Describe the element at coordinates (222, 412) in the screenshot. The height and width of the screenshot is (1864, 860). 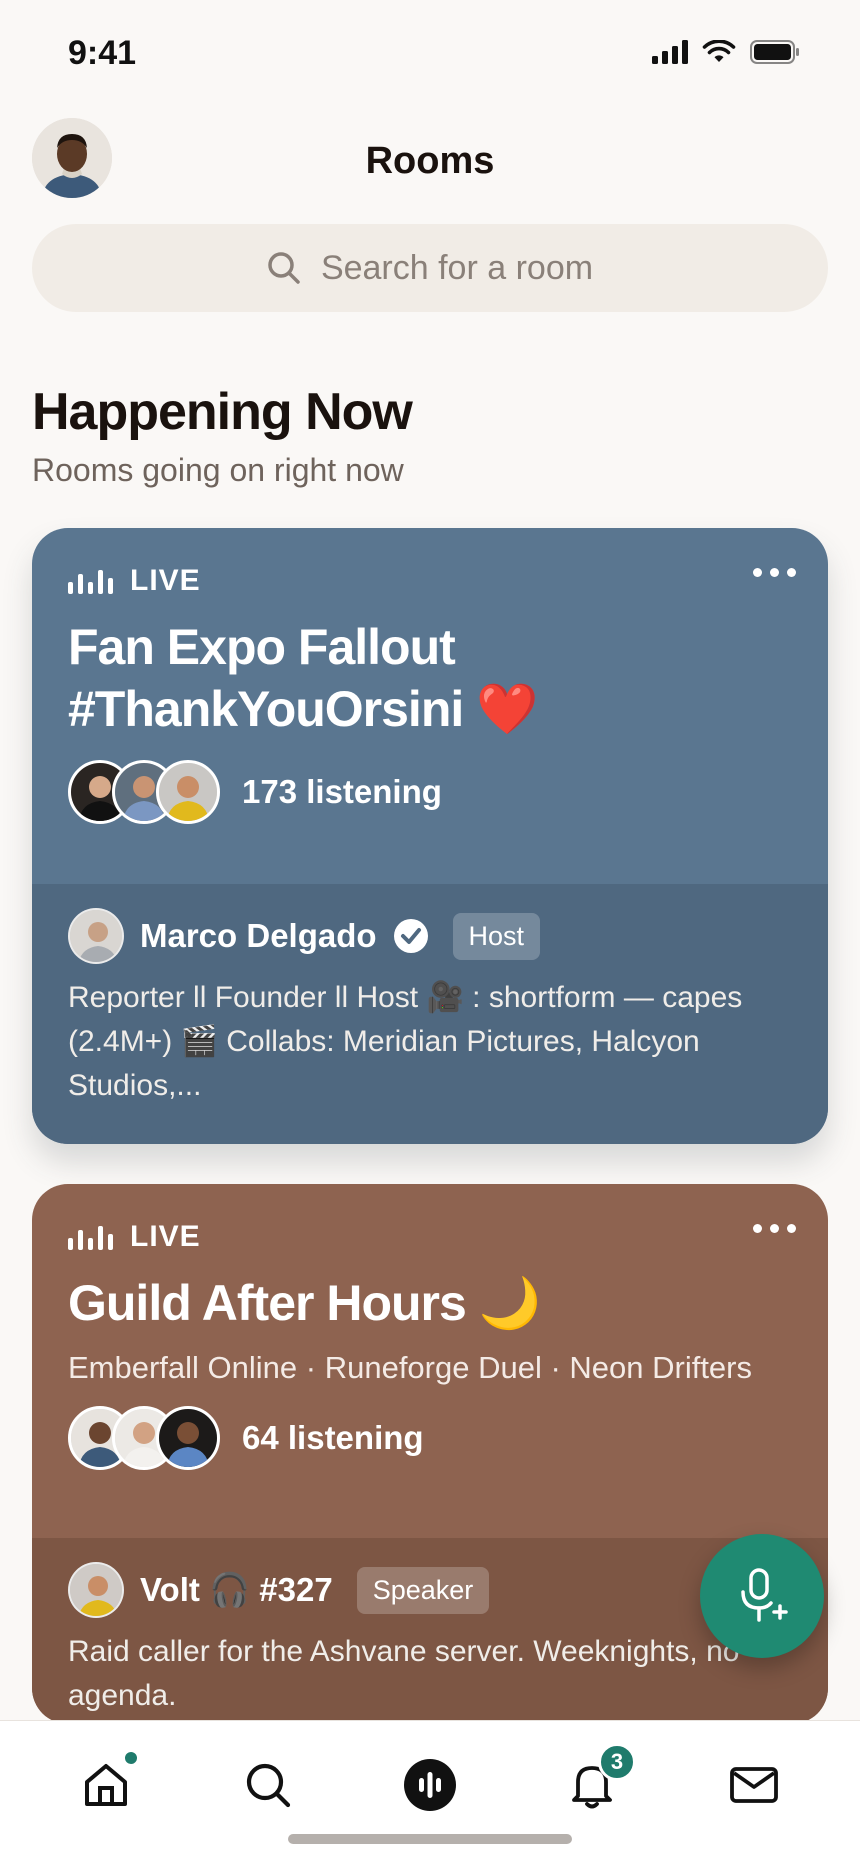
I see `section-title: Happening Now` at that location.